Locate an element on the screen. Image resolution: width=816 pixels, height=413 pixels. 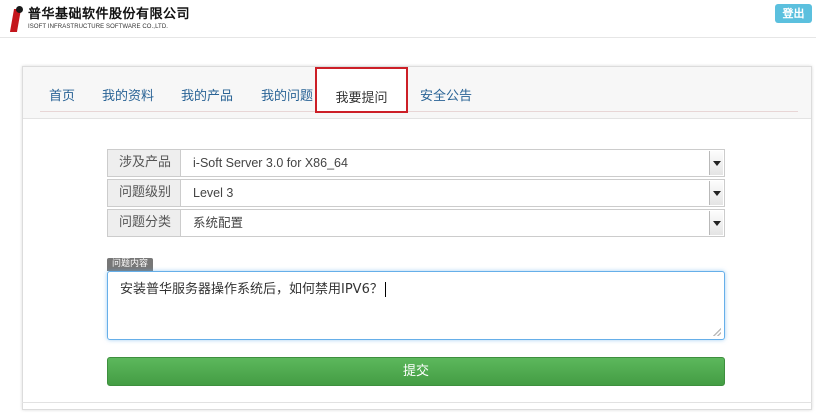
product-select: i-Soft Server 3.0 for X86_64 is located at coordinates (452, 163).